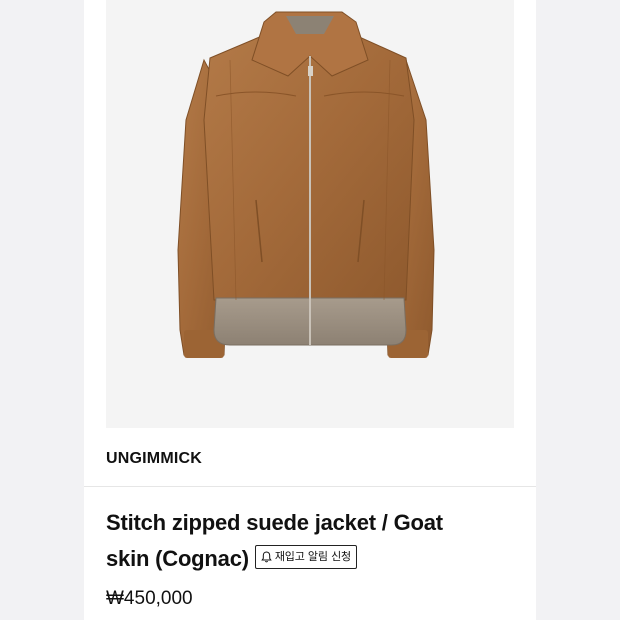 The height and width of the screenshot is (620, 620). Describe the element at coordinates (154, 459) in the screenshot. I see `brand-name: UNGIMMICK` at that location.